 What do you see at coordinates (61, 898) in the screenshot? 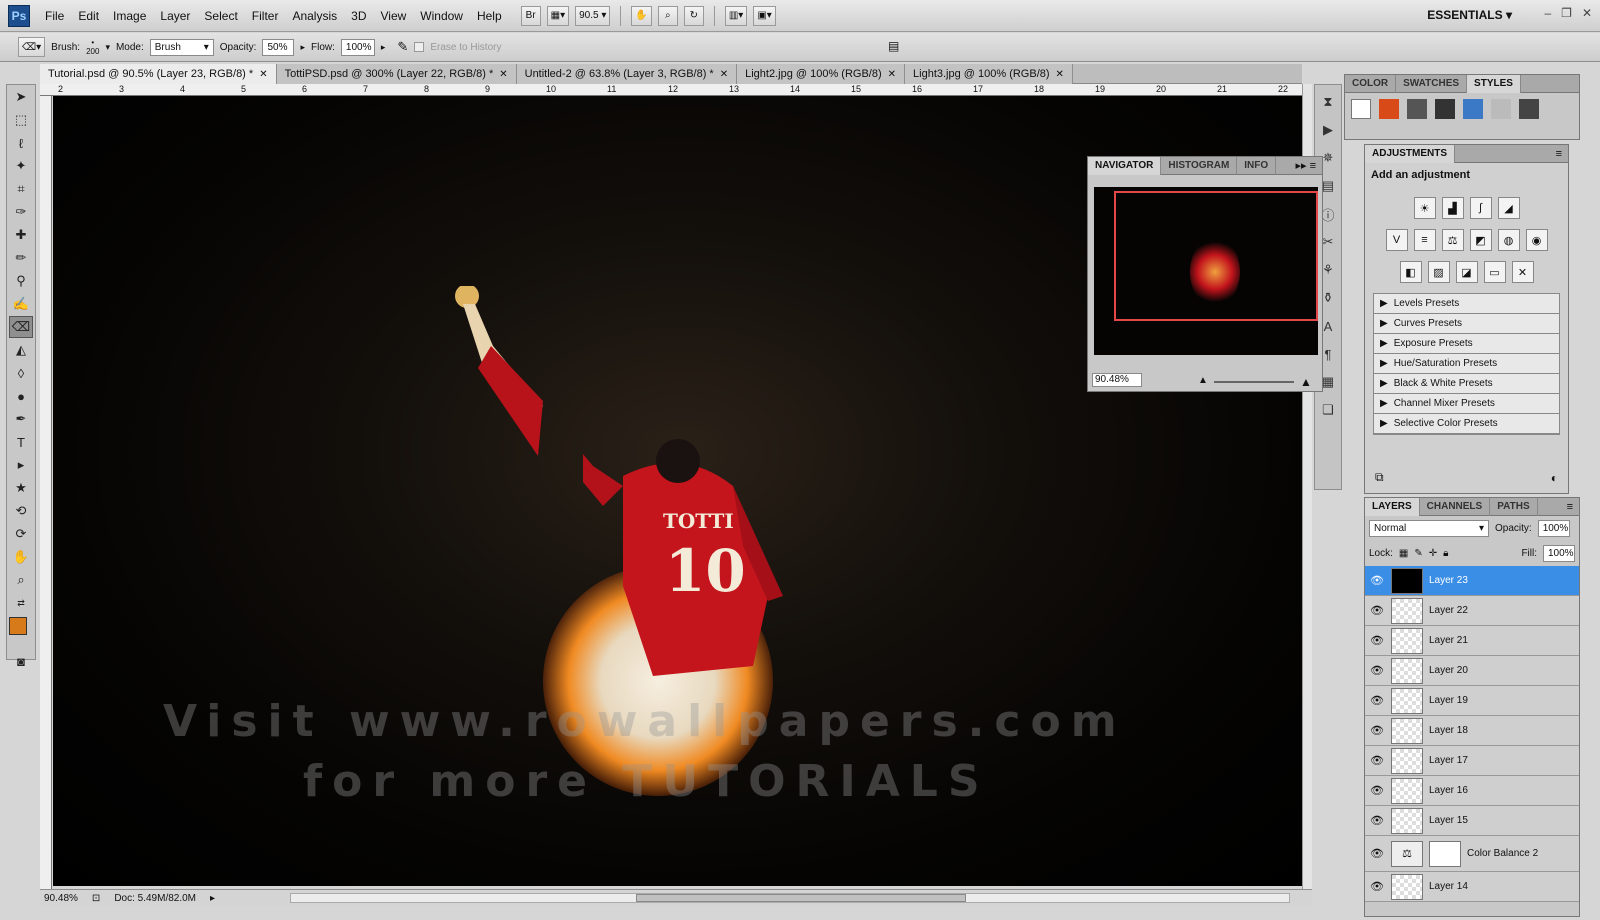
I see `status-zoom: 90.48%` at bounding box center [61, 898].